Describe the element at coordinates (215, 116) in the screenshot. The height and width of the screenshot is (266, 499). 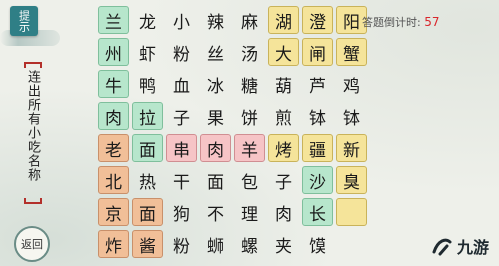
I see `grid-cell: 果` at that location.